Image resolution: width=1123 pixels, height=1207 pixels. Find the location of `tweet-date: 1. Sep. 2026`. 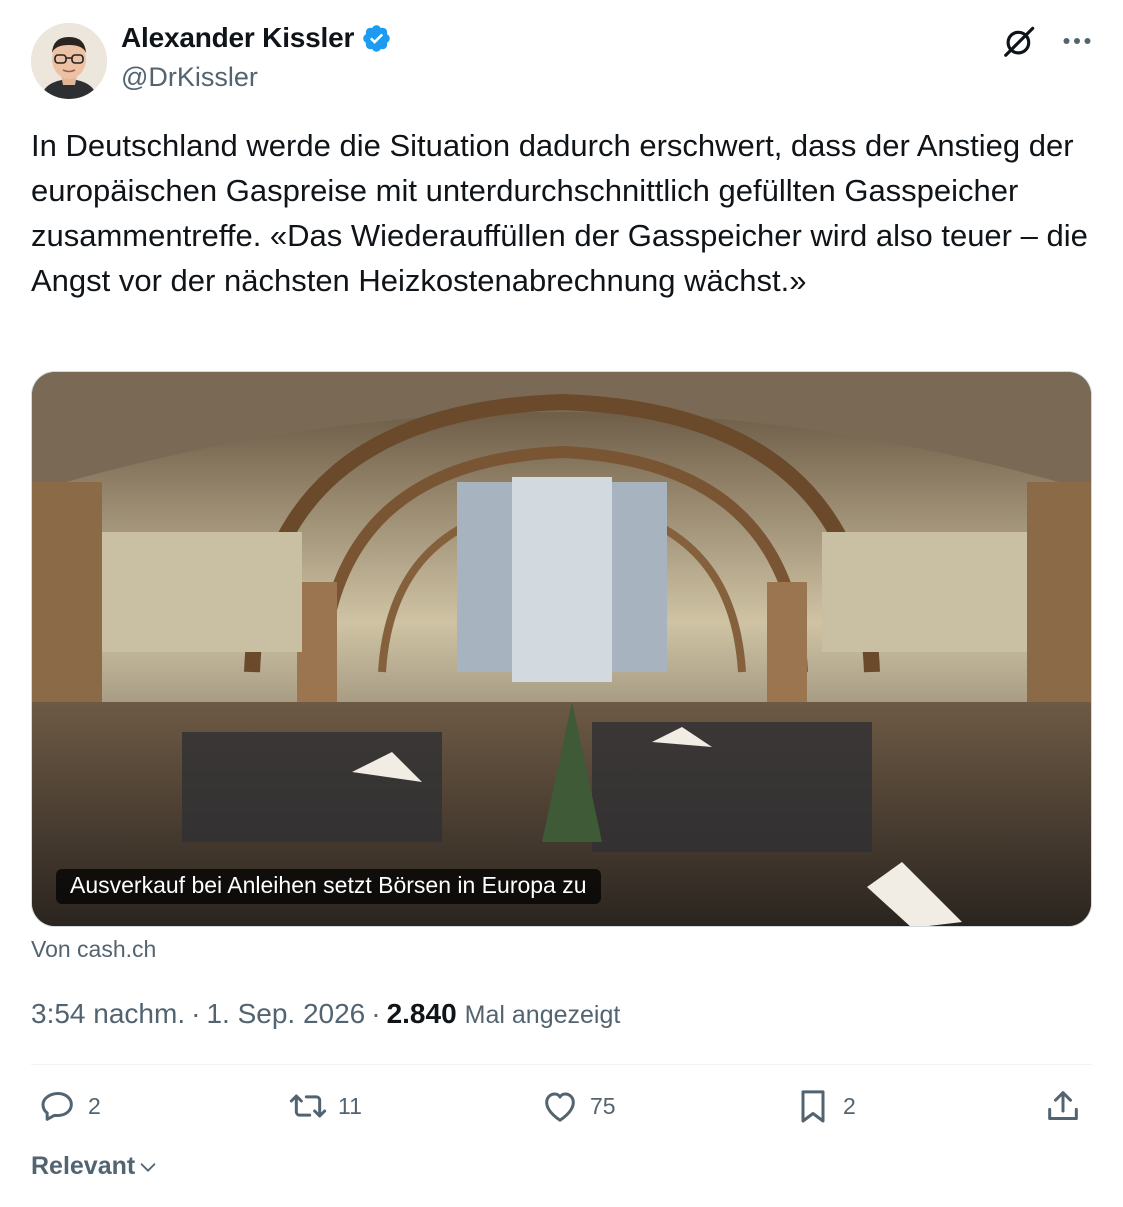

tweet-date: 1. Sep. 2026 is located at coordinates (285, 1014).